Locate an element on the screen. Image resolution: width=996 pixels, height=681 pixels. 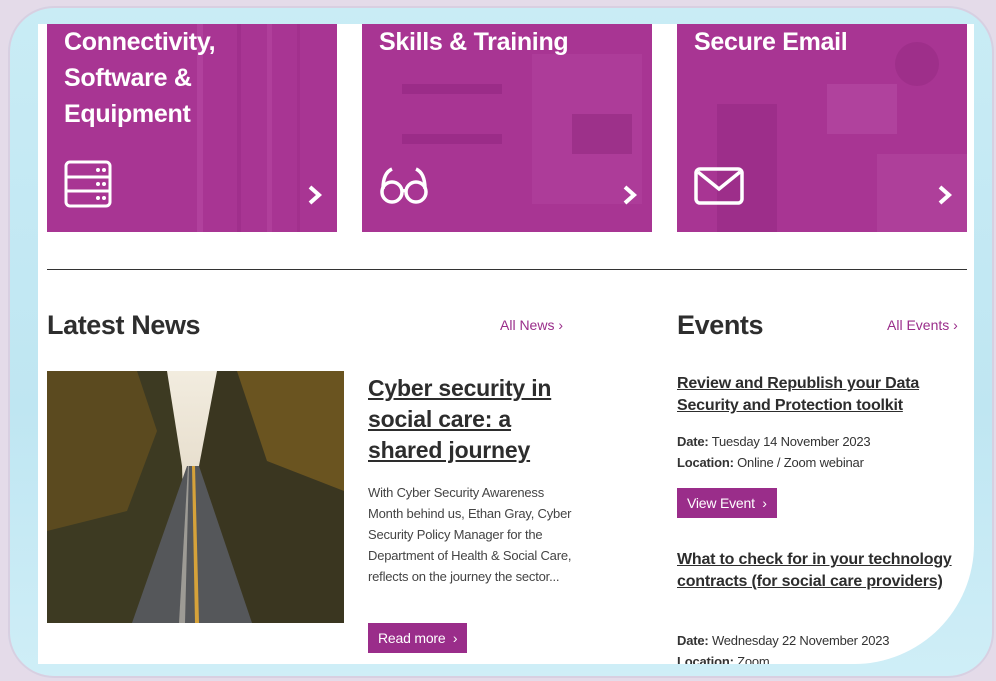
all-events-label: All Events is located at coordinates (918, 325).